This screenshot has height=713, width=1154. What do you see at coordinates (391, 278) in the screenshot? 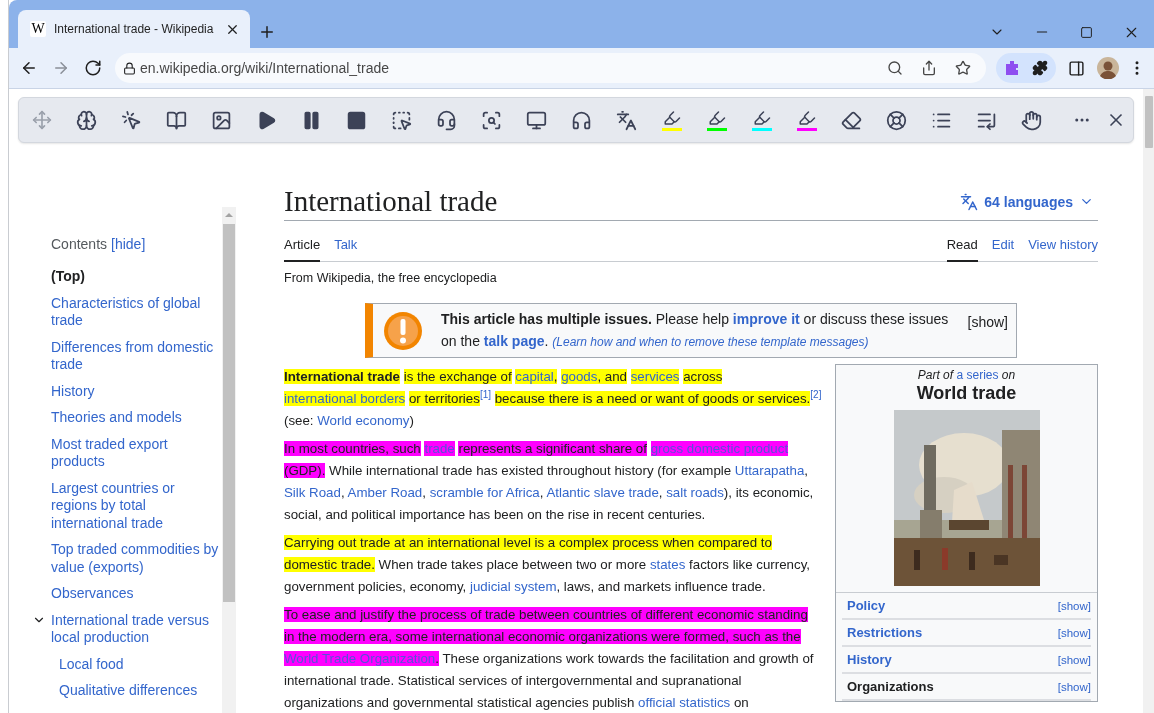
I see `tagline: From Wikipedia, the free encyclopedia` at bounding box center [391, 278].